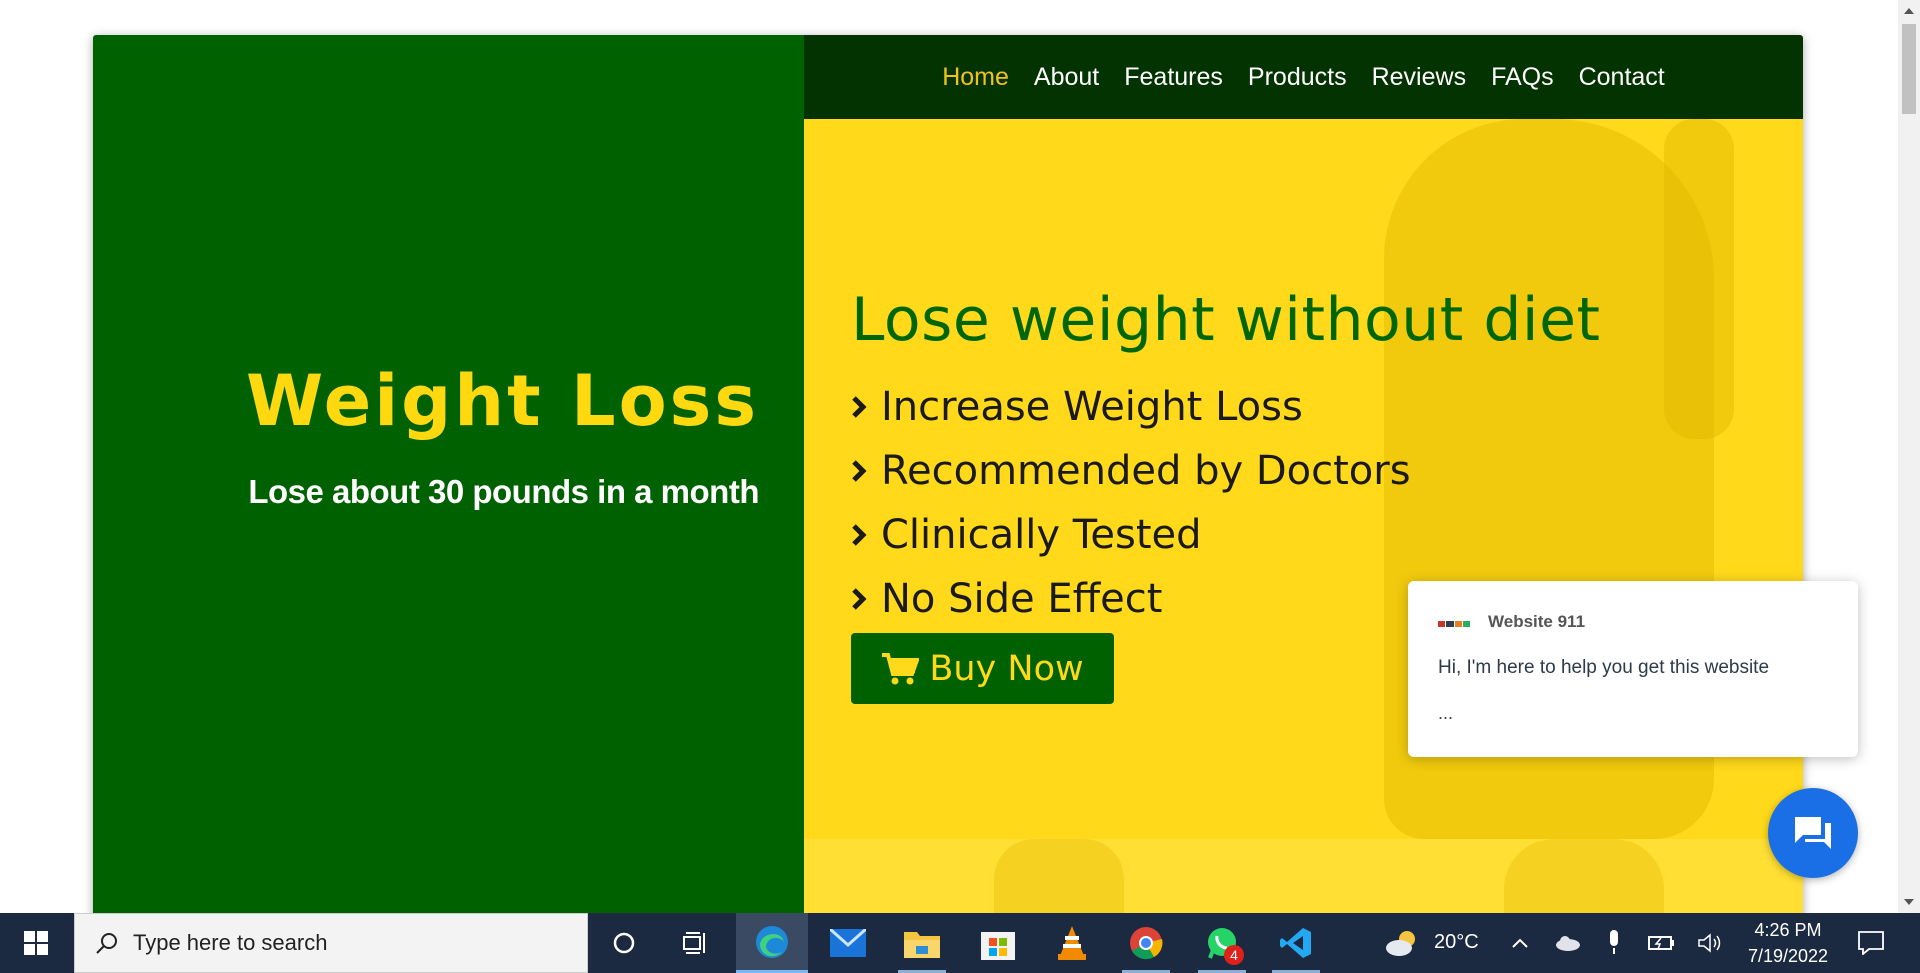  Describe the element at coordinates (1454, 624) in the screenshot. I see `company-logo-icon` at that location.